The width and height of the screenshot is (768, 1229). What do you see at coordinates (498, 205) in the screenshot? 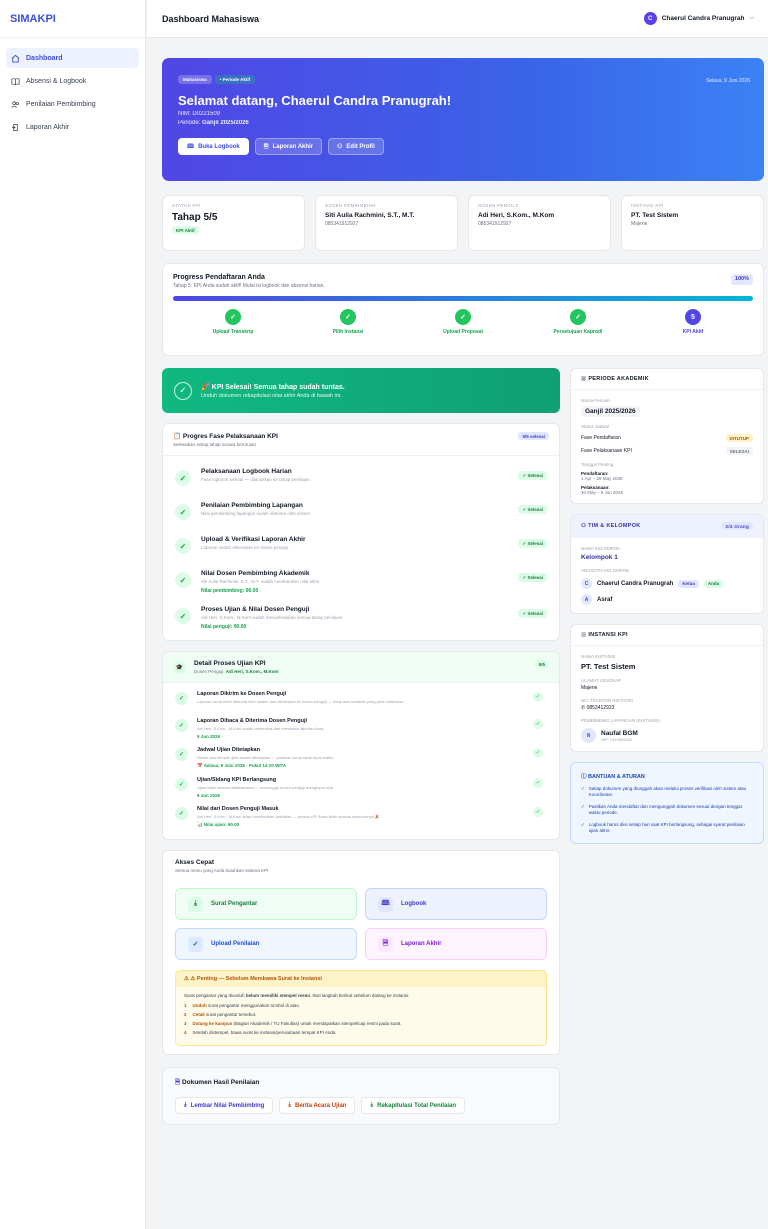
I see `stat-label: DOSEN PENGUJI` at bounding box center [498, 205].